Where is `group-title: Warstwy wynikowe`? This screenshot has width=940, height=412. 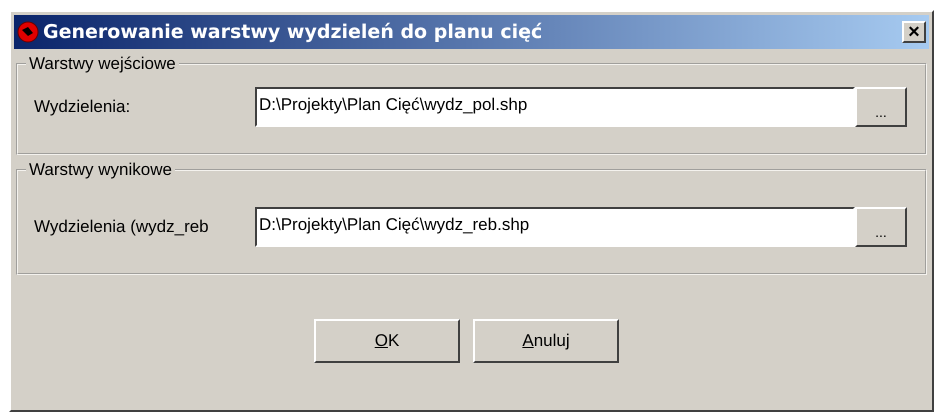
group-title: Warstwy wynikowe is located at coordinates (100, 170).